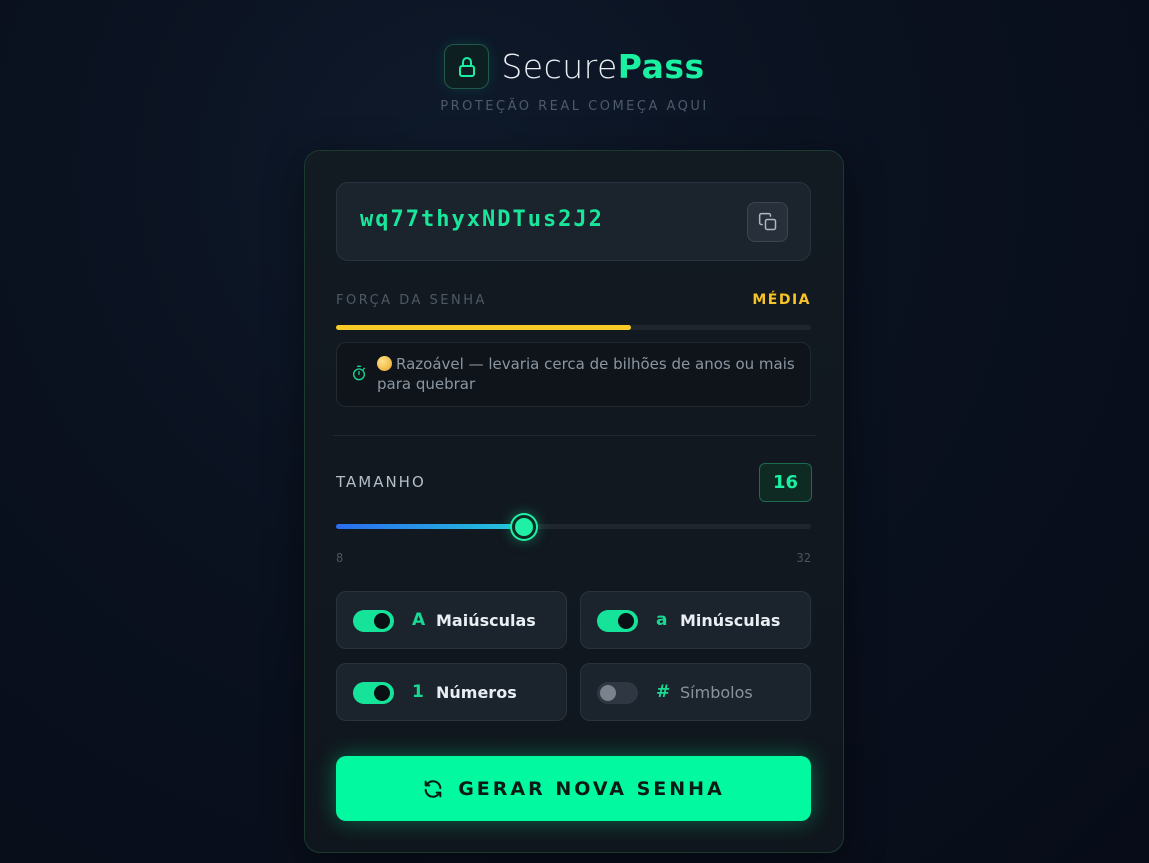  Describe the element at coordinates (476, 692) in the screenshot. I see `numbers-label: Números` at that location.